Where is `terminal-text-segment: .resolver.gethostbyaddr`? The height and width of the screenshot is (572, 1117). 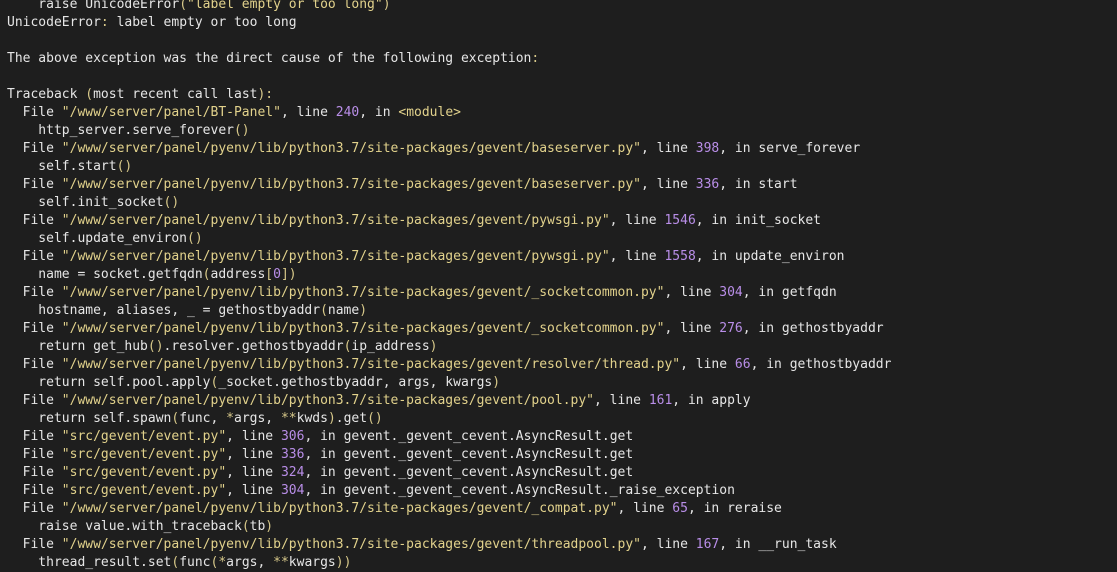 terminal-text-segment: .resolver.gethostbyaddr is located at coordinates (253, 346).